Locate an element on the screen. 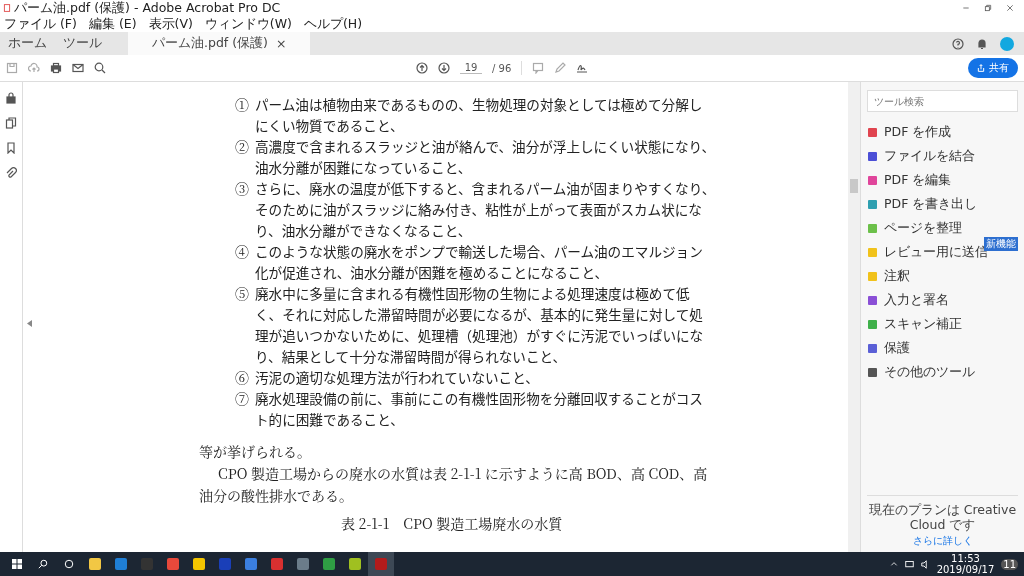 The image size is (1024, 576). paperclip-icon is located at coordinates (11, 173).